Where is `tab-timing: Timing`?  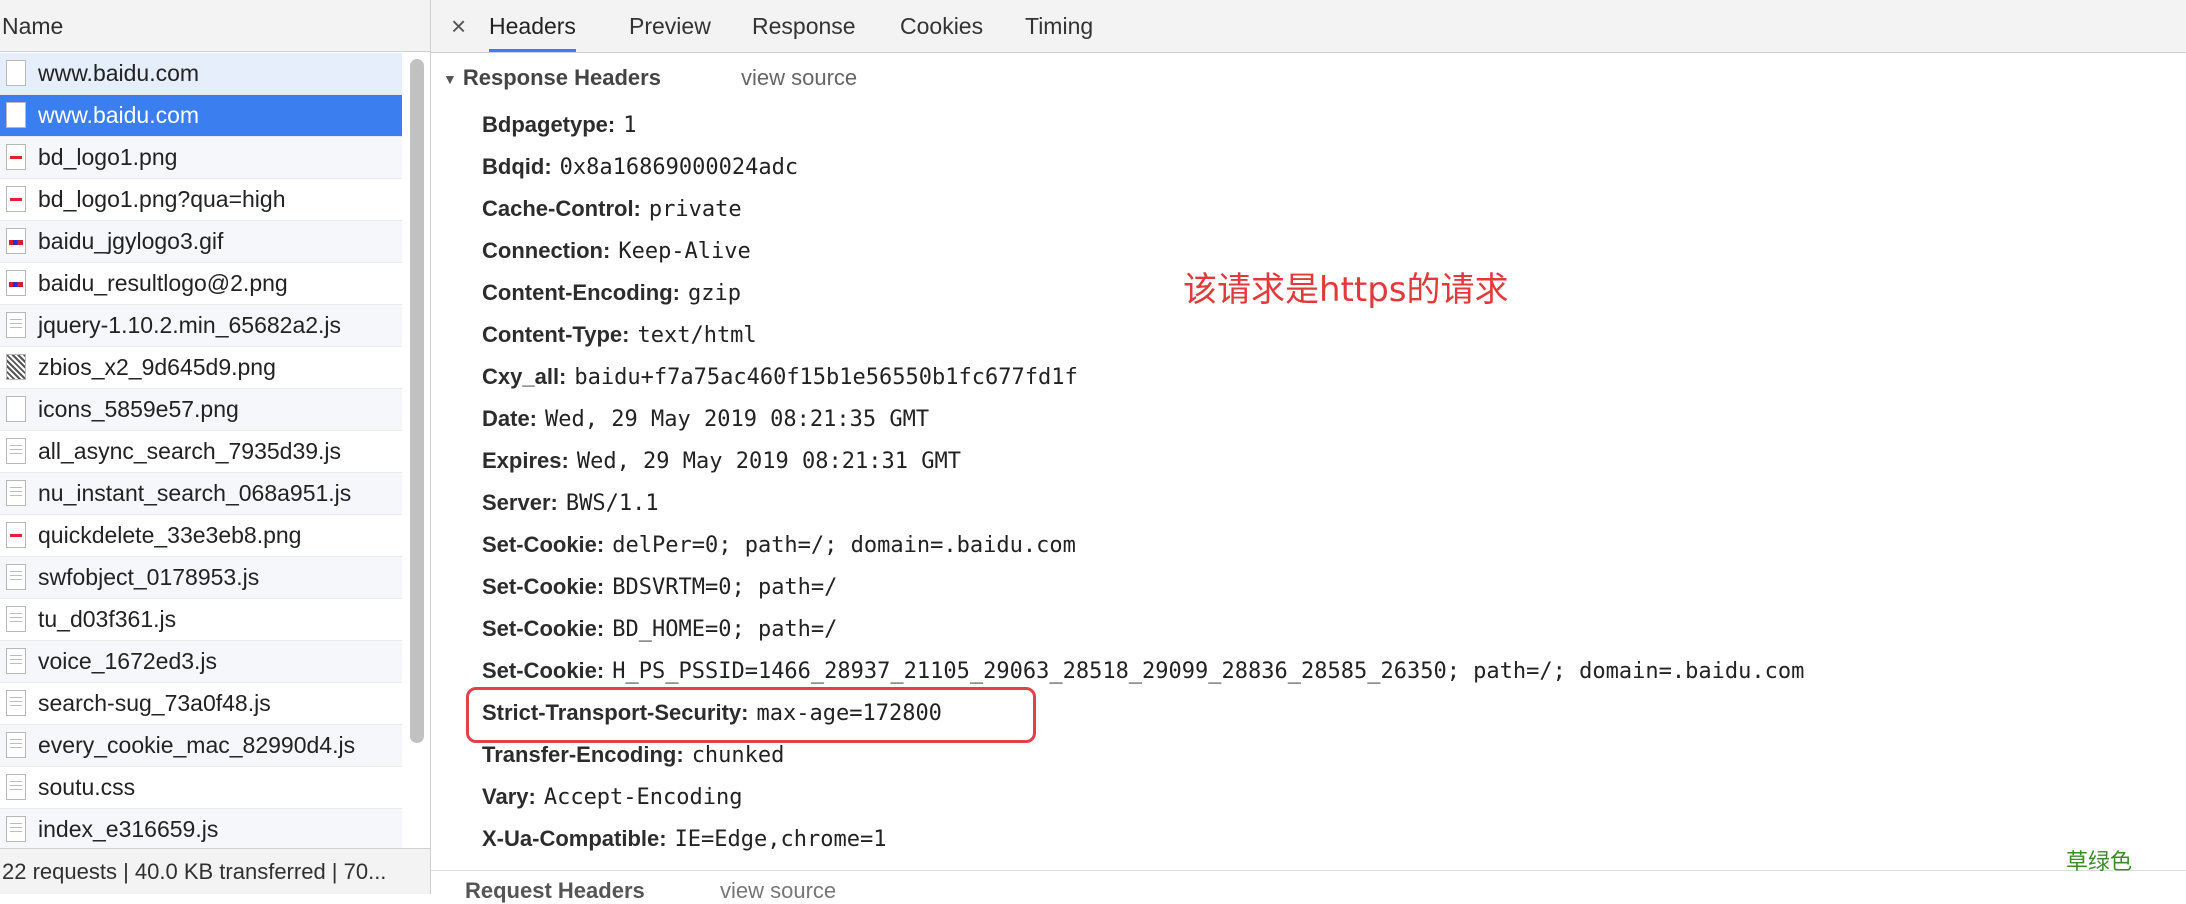 tab-timing: Timing is located at coordinates (1059, 26).